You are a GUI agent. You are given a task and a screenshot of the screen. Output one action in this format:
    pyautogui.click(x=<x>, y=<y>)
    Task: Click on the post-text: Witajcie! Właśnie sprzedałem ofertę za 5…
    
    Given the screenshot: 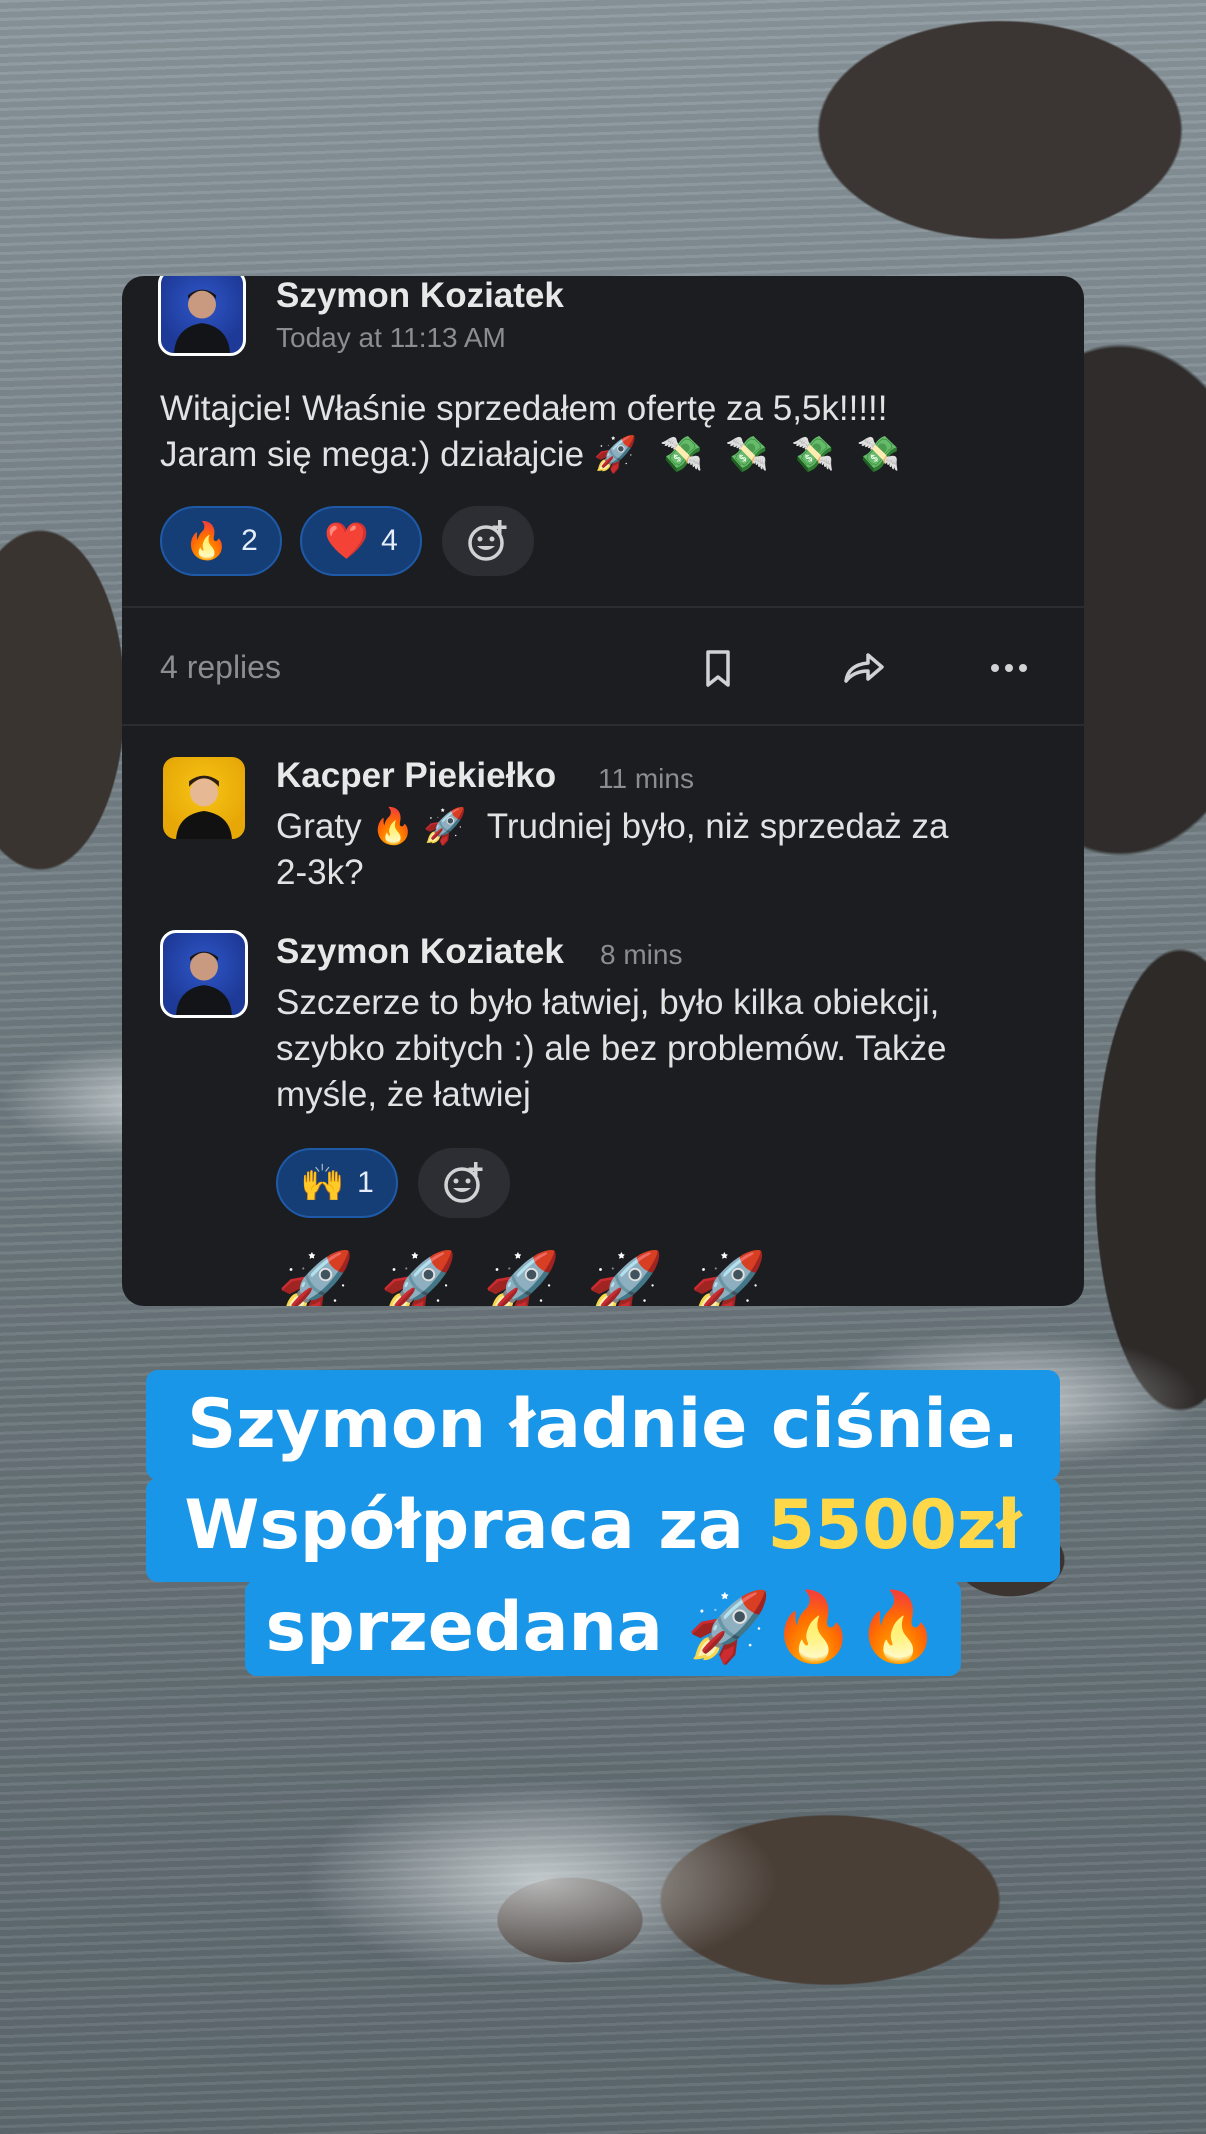 What is the action you would take?
    pyautogui.click(x=610, y=432)
    